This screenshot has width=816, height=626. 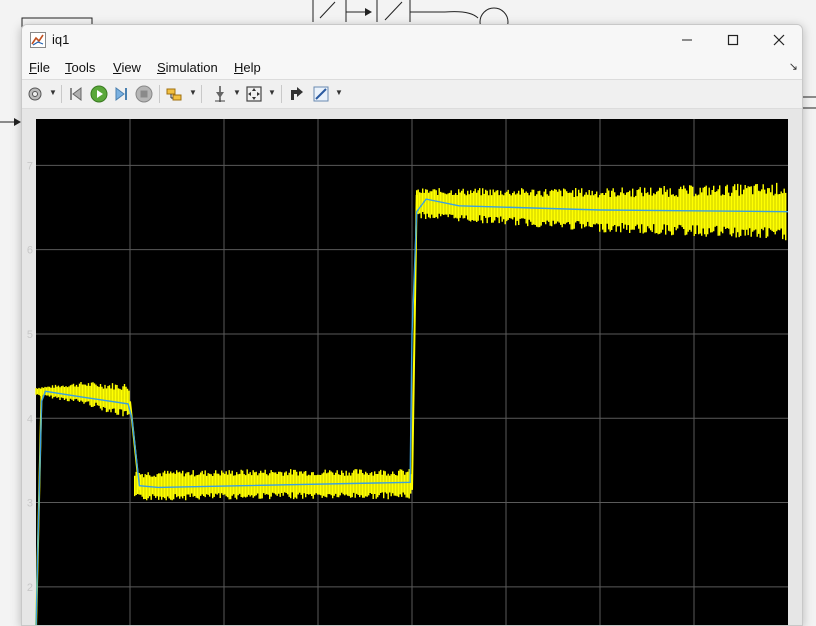 I want to click on zoom-dropdown-arrow-icon: ▼, so click(x=272, y=92).